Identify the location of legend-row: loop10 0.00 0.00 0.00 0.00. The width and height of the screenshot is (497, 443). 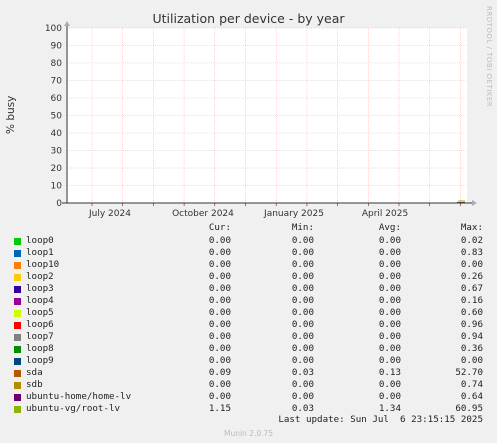
(248, 265).